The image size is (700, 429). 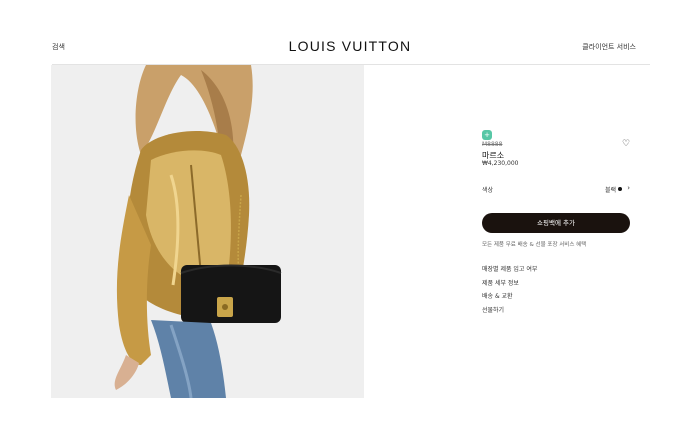 What do you see at coordinates (509, 301) in the screenshot?
I see `link-shipping-returns: 배송 & 교환` at bounding box center [509, 301].